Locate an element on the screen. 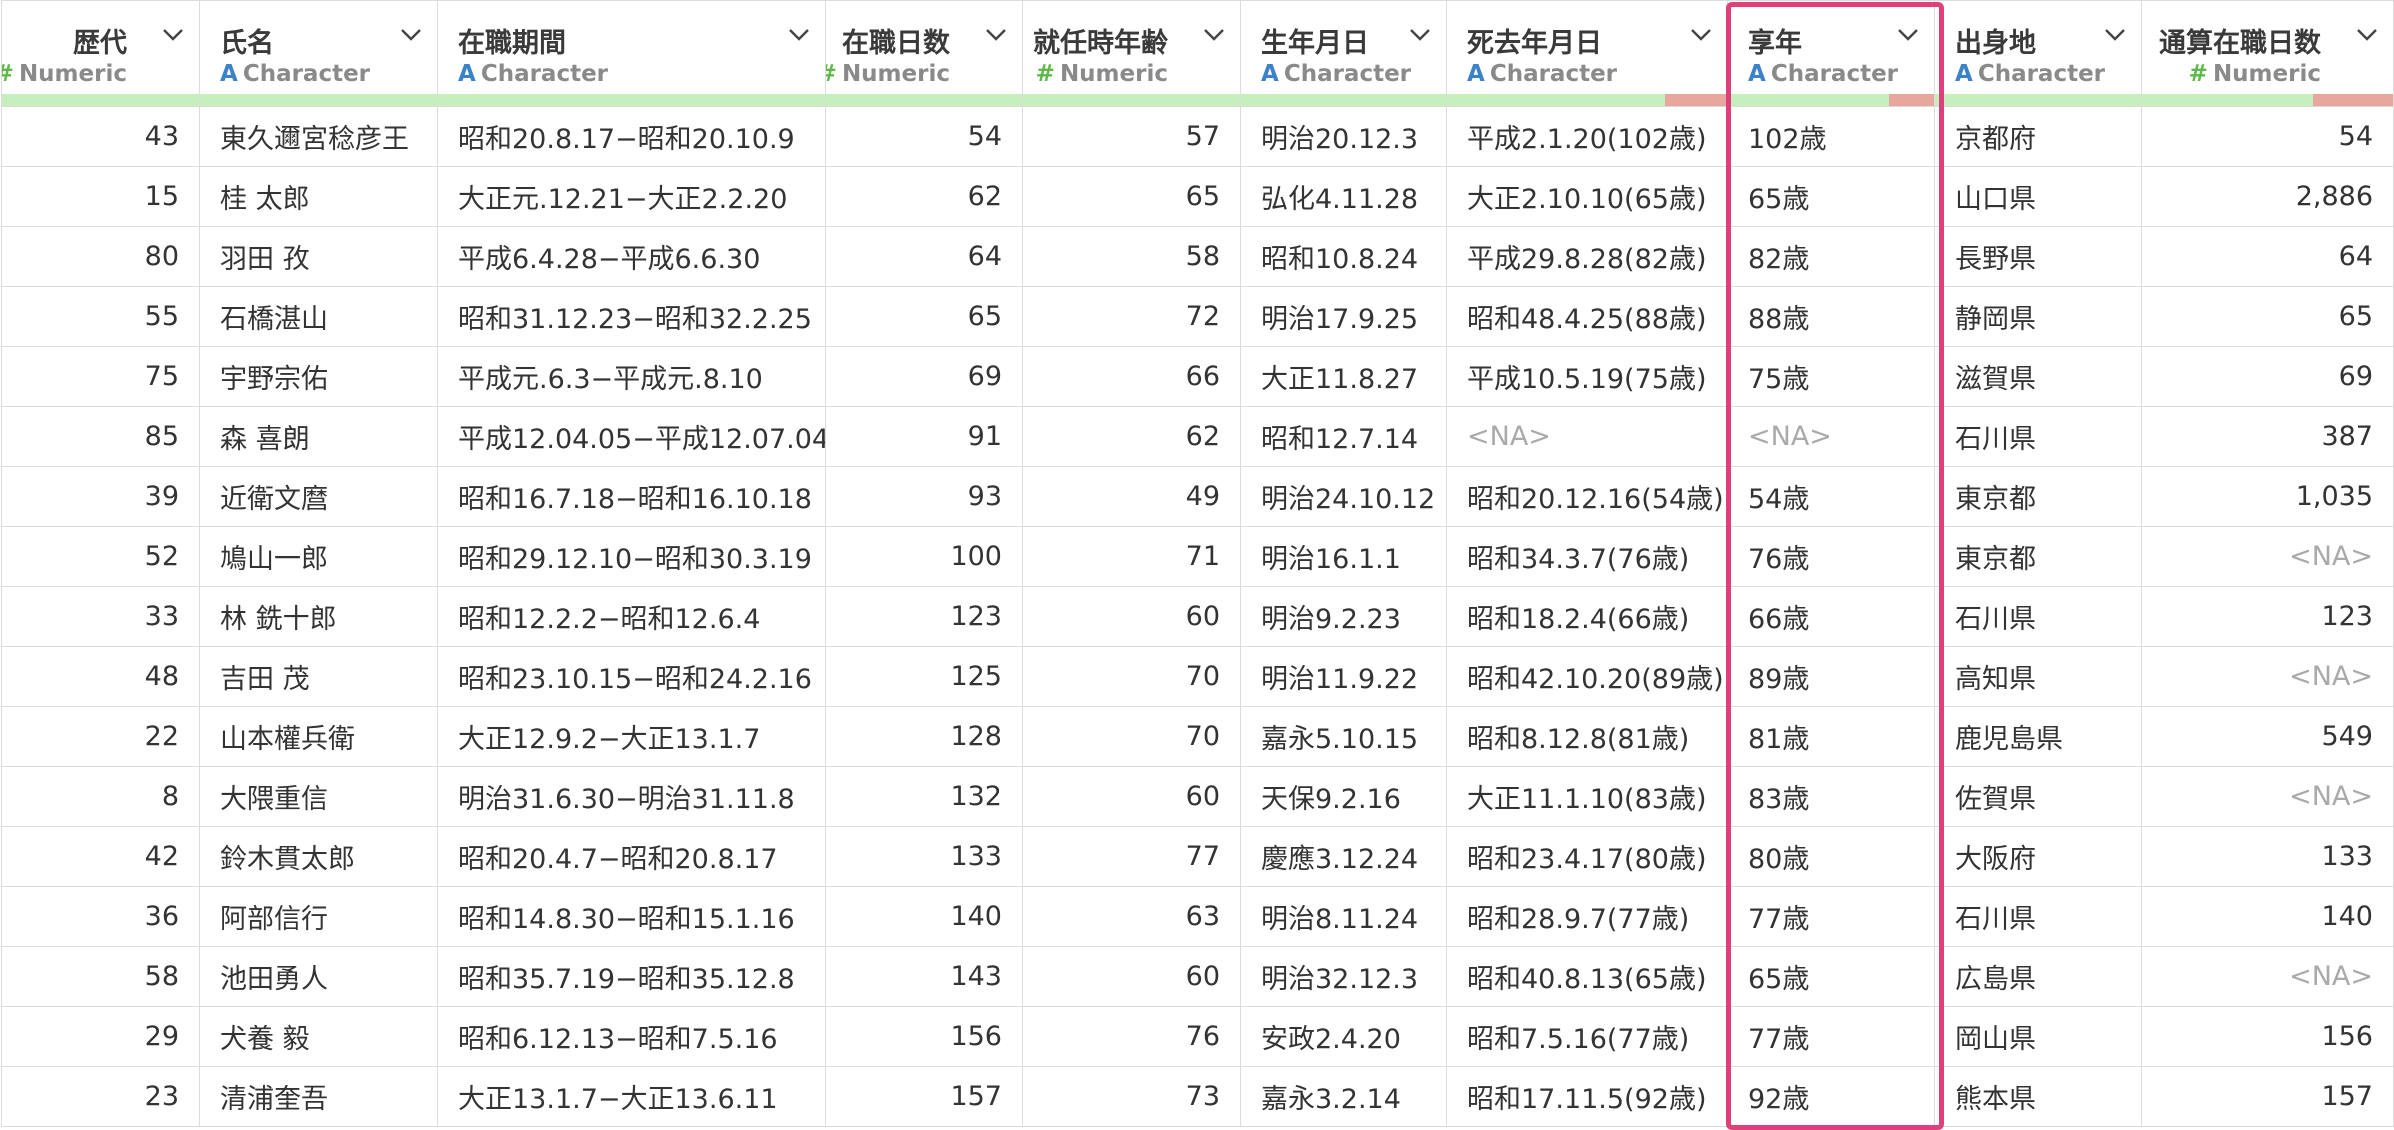  cell-shimei: 東久邇宮稔彦王 is located at coordinates (318, 136).